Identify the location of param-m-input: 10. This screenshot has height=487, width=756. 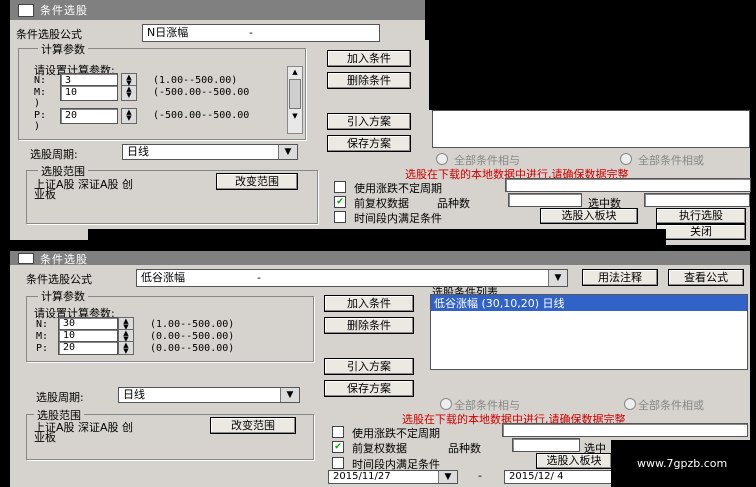
(89, 93).